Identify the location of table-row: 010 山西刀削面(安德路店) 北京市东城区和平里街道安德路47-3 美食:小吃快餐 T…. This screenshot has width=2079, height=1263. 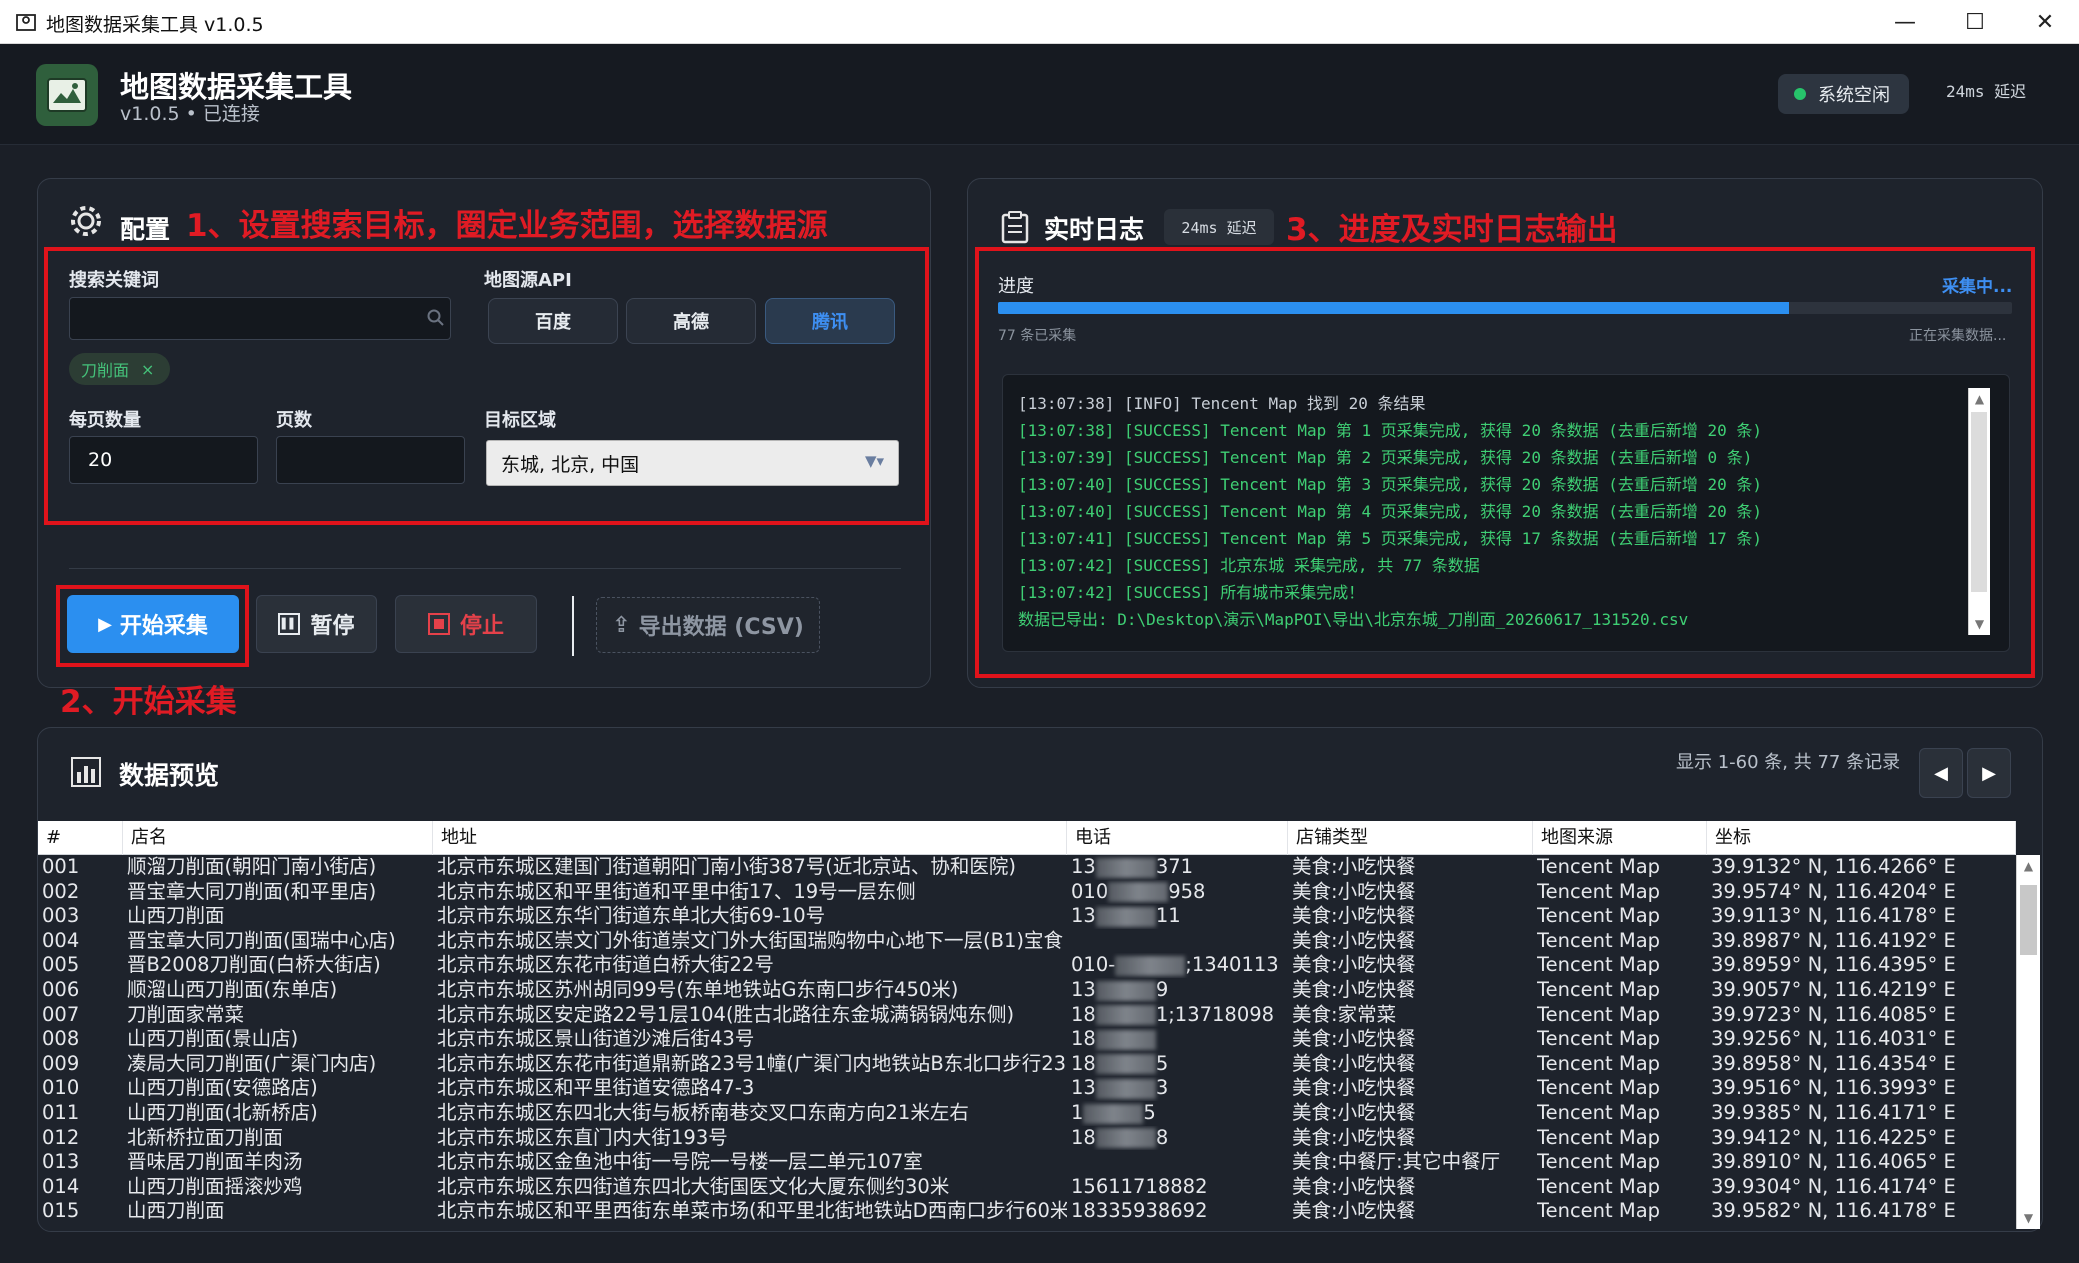
(1027, 1088).